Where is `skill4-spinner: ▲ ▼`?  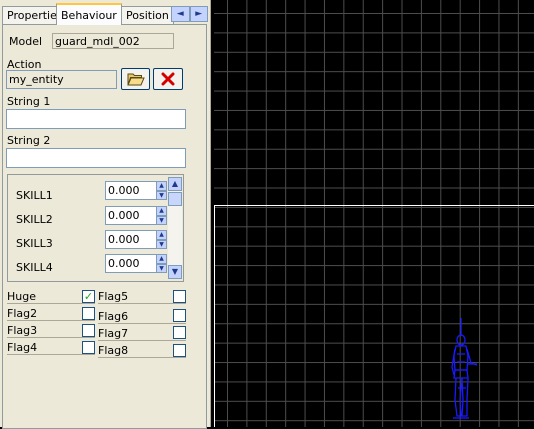 skill4-spinner: ▲ ▼ is located at coordinates (161, 263).